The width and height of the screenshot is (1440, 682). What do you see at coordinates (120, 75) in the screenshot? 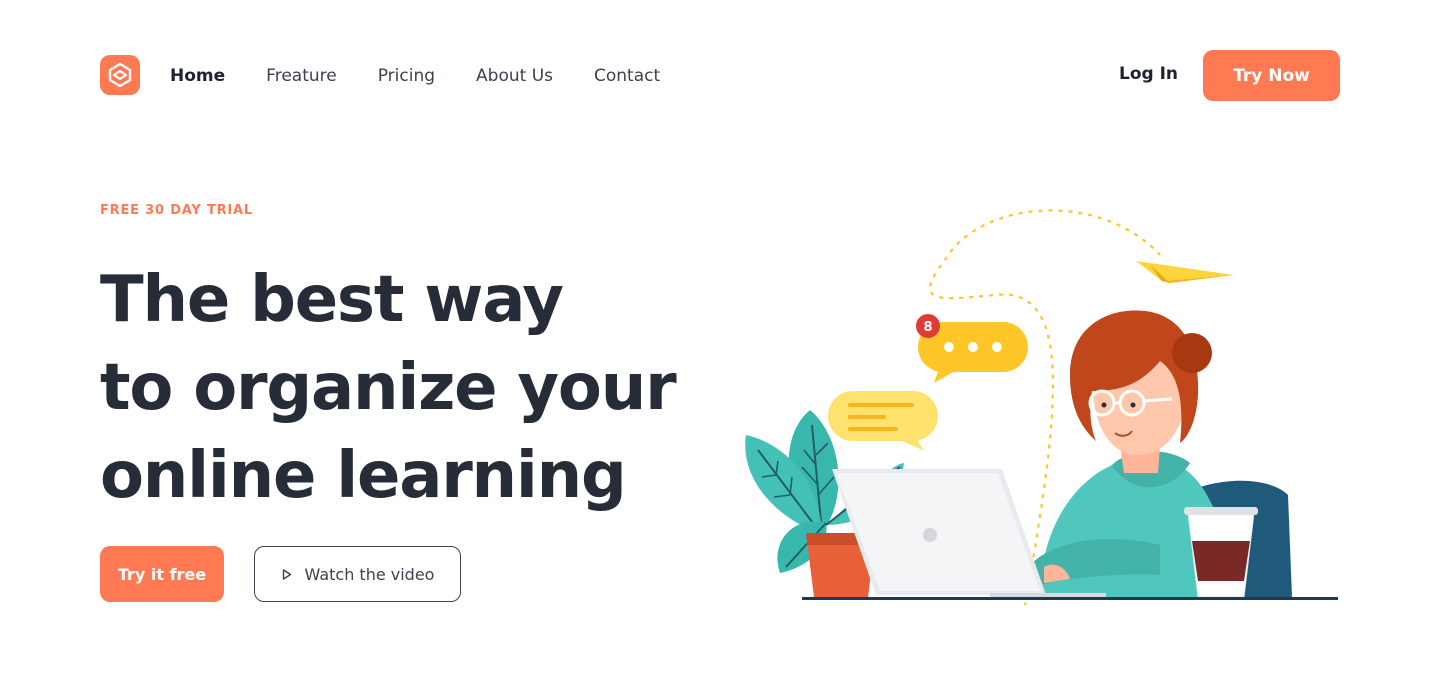
I see `logo-icon` at bounding box center [120, 75].